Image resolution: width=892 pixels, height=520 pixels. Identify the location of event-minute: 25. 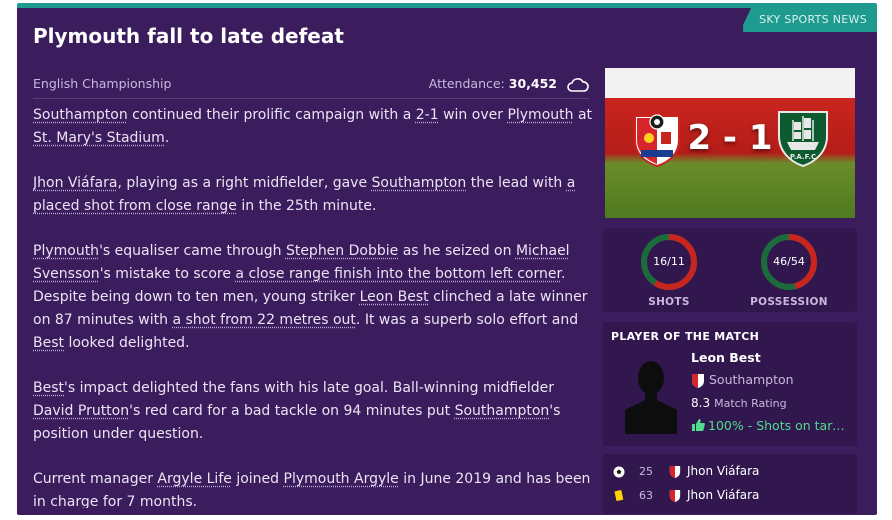
(646, 471).